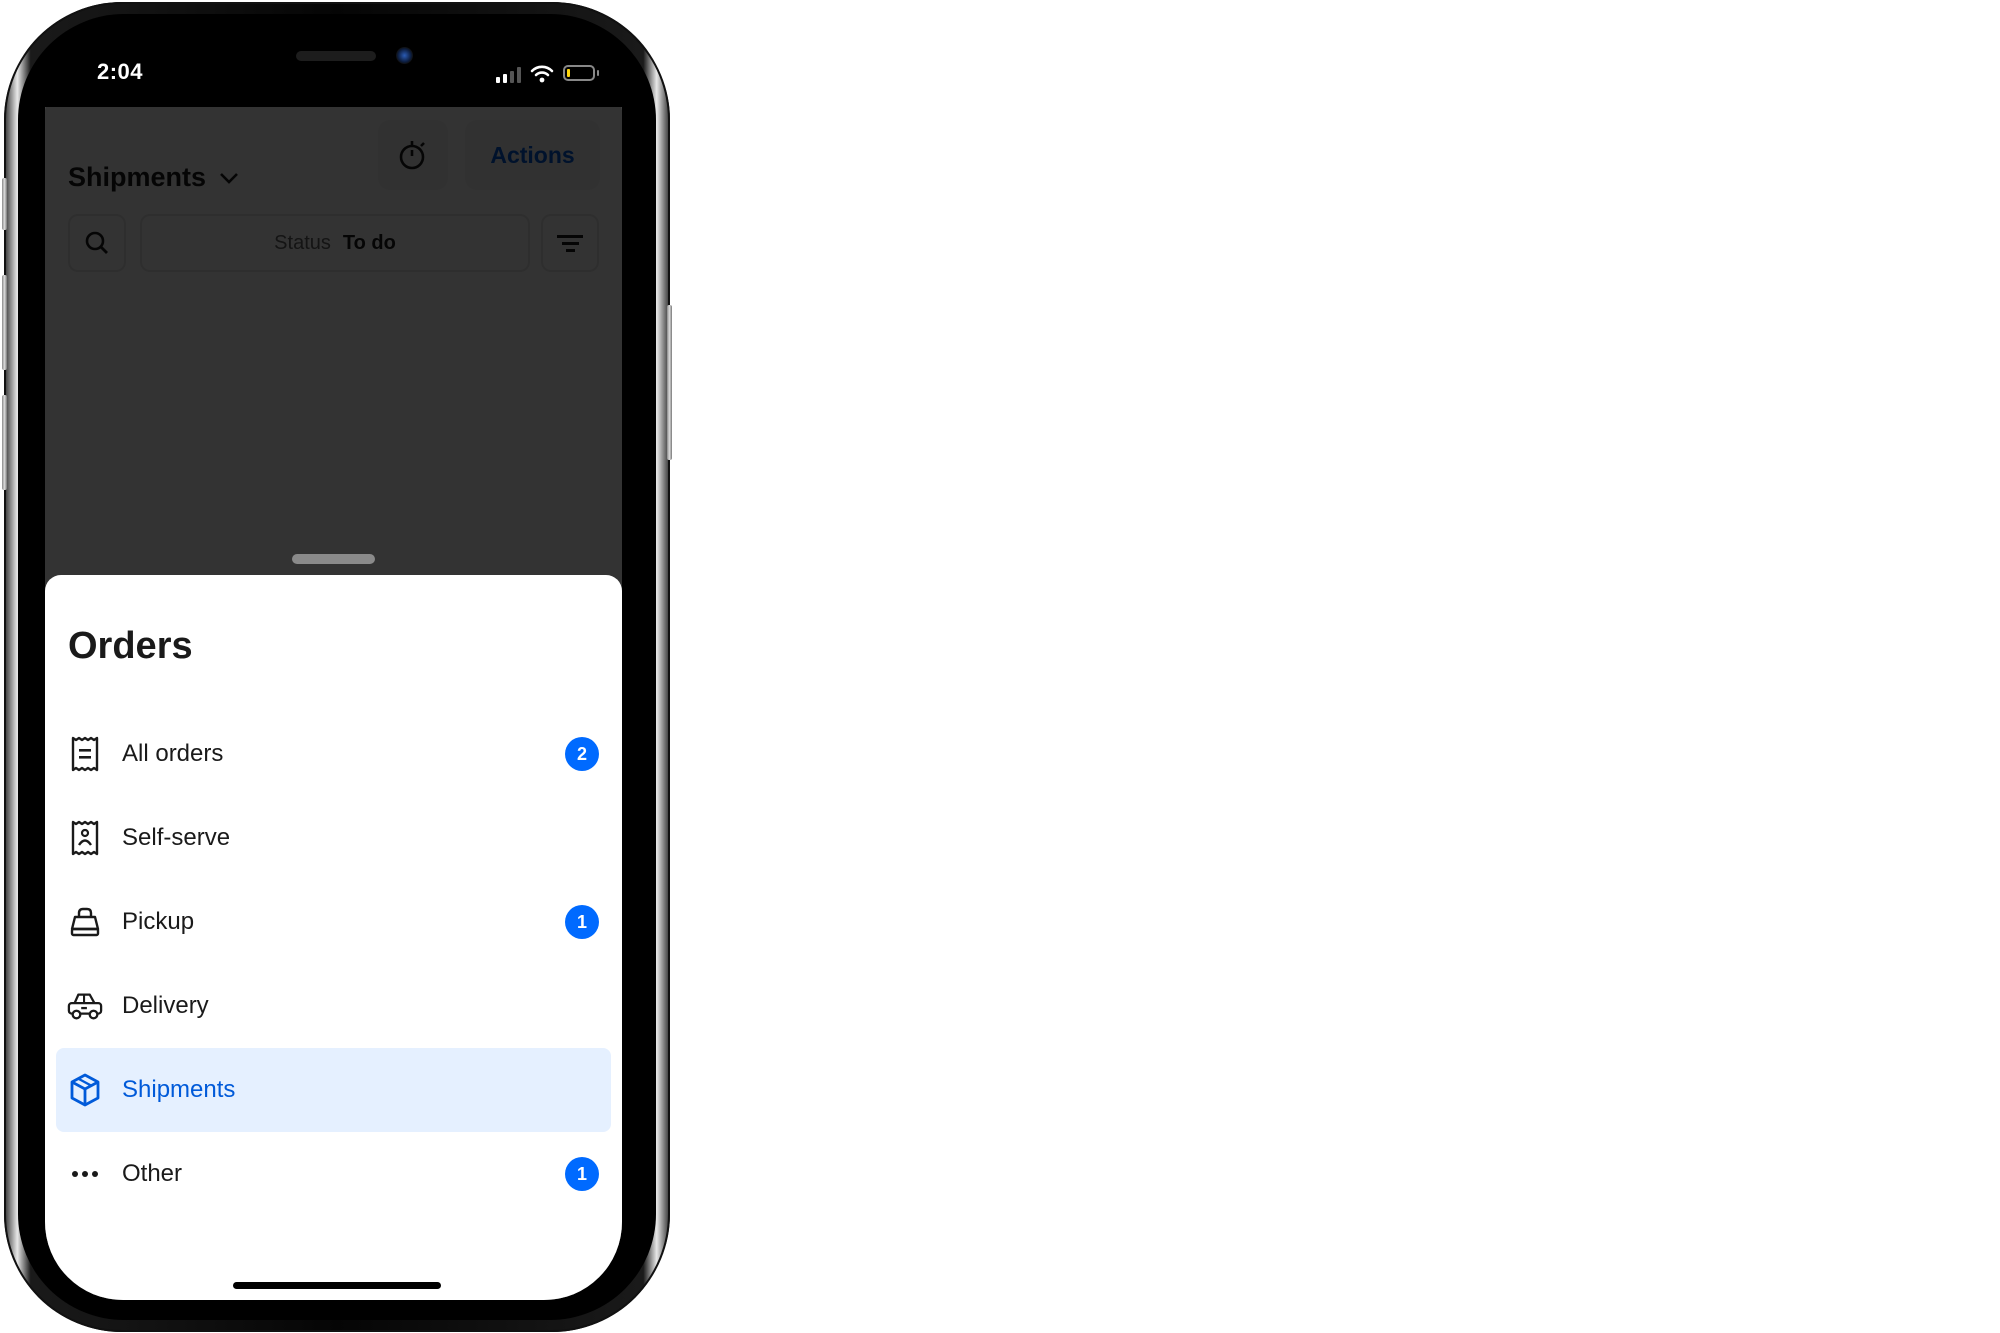 The image size is (2000, 1333). I want to click on speaker, so click(336, 56).